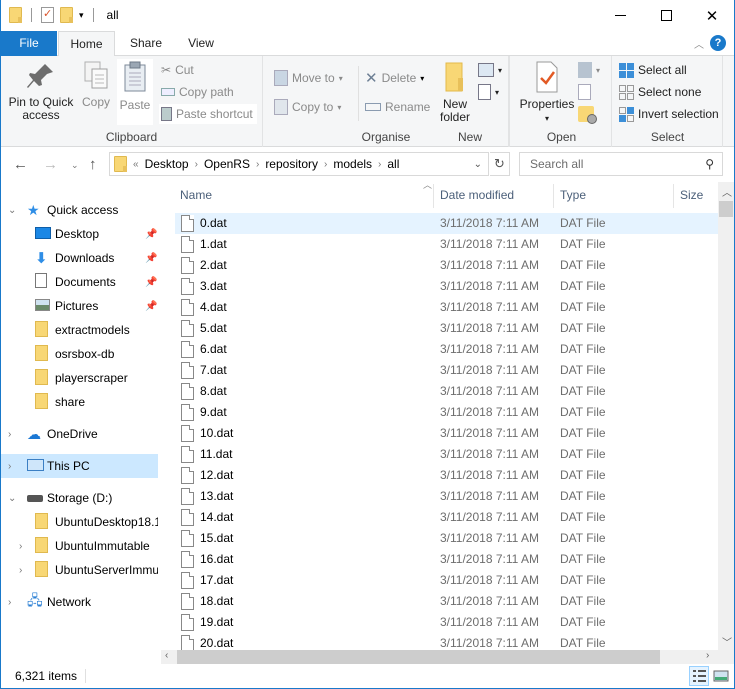 The height and width of the screenshot is (689, 735). What do you see at coordinates (488, 92) in the screenshot?
I see `easy-access-button: ▾` at bounding box center [488, 92].